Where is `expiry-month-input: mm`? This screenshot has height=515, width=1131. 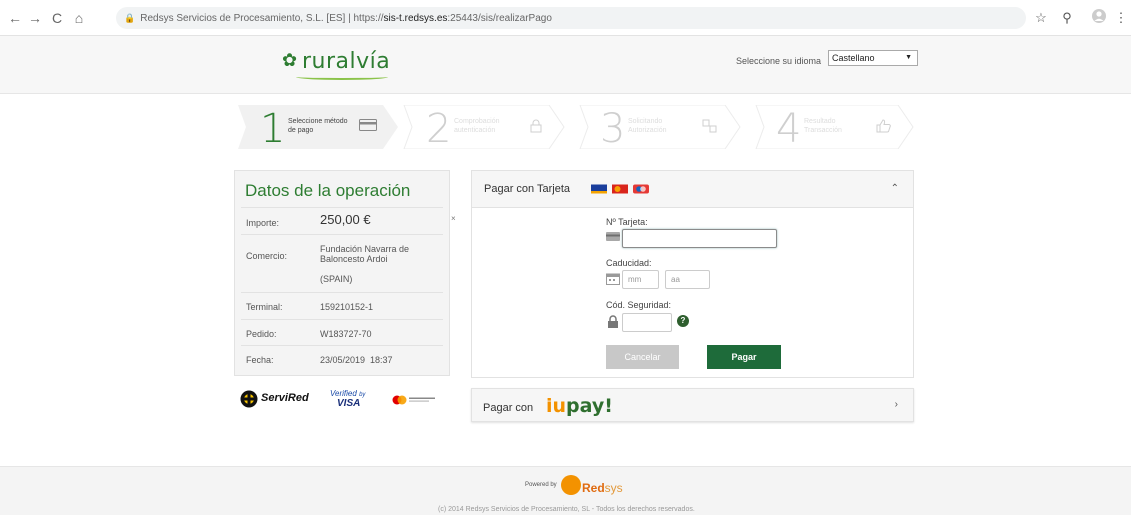 expiry-month-input: mm is located at coordinates (640, 279).